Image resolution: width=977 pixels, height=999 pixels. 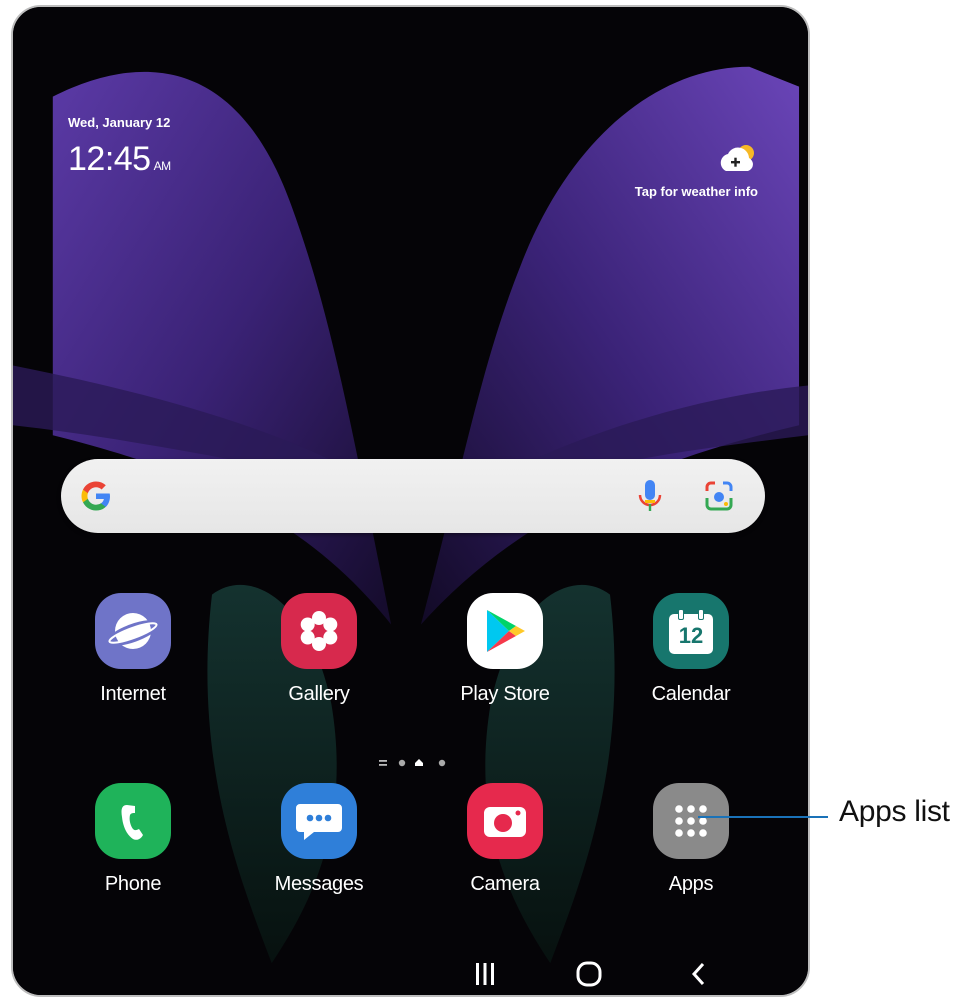 I want to click on app-label: Gallery, so click(x=319, y=694).